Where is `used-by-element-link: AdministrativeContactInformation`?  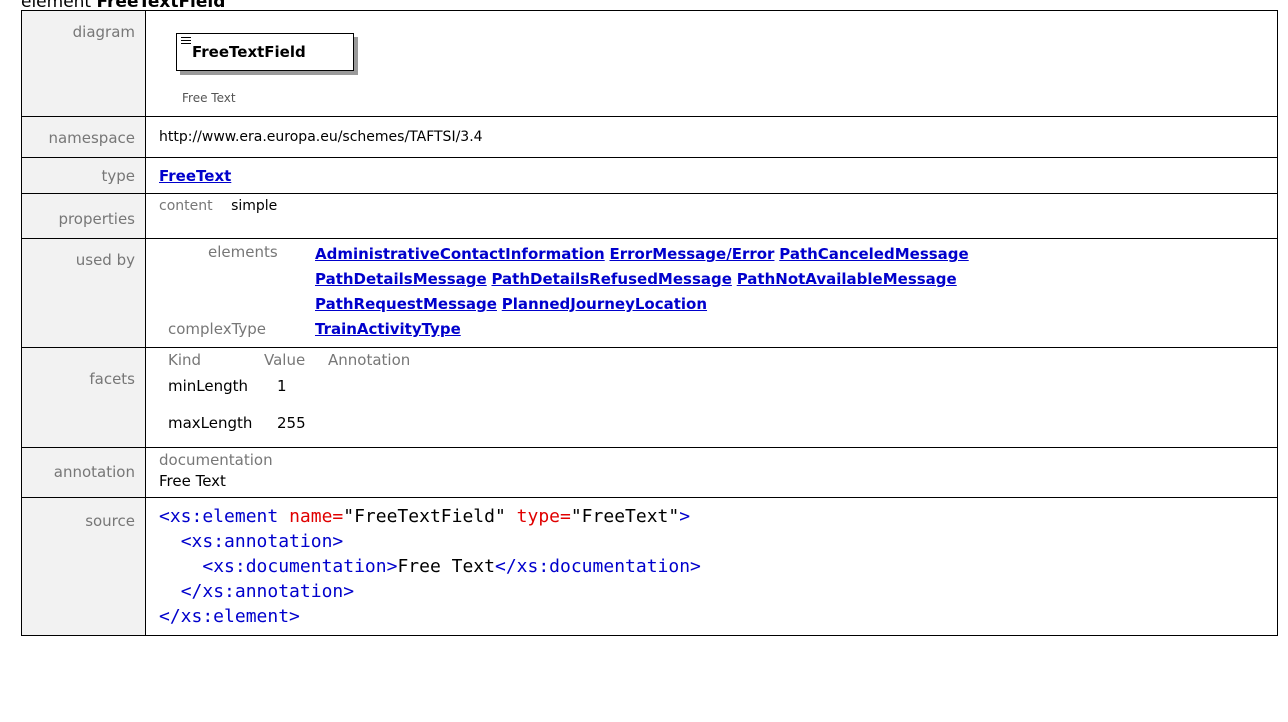
used-by-element-link: AdministrativeContactInformation is located at coordinates (460, 254).